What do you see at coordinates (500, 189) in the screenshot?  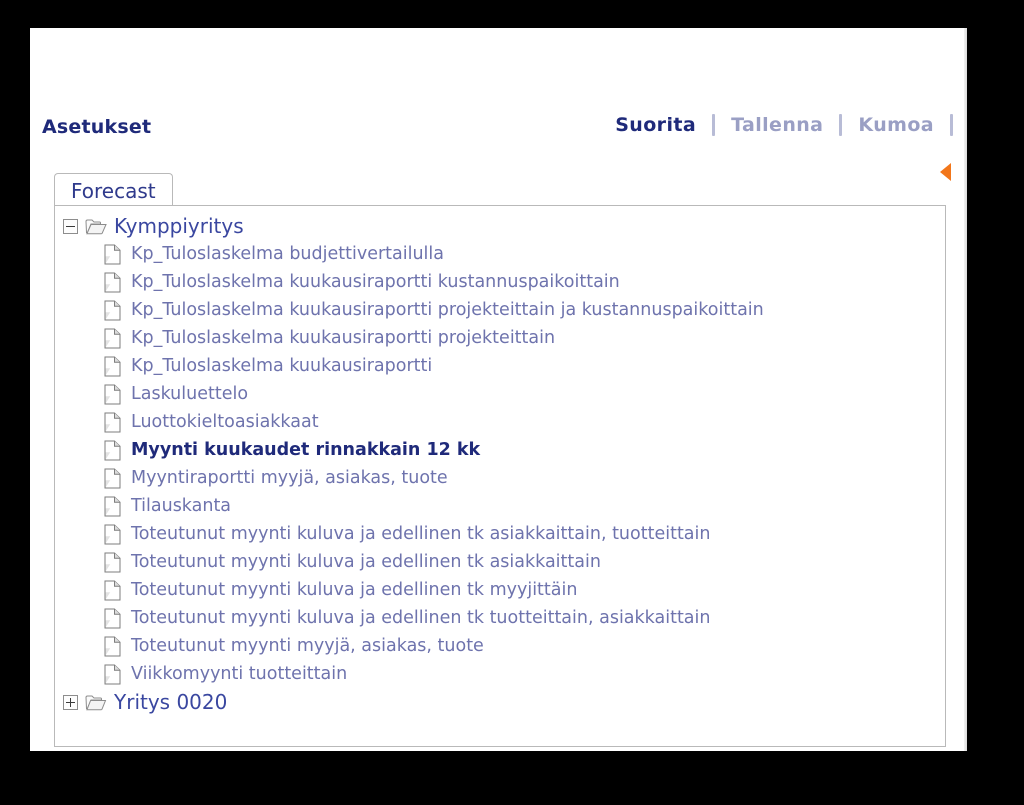 I see `tab-strip: Forecast` at bounding box center [500, 189].